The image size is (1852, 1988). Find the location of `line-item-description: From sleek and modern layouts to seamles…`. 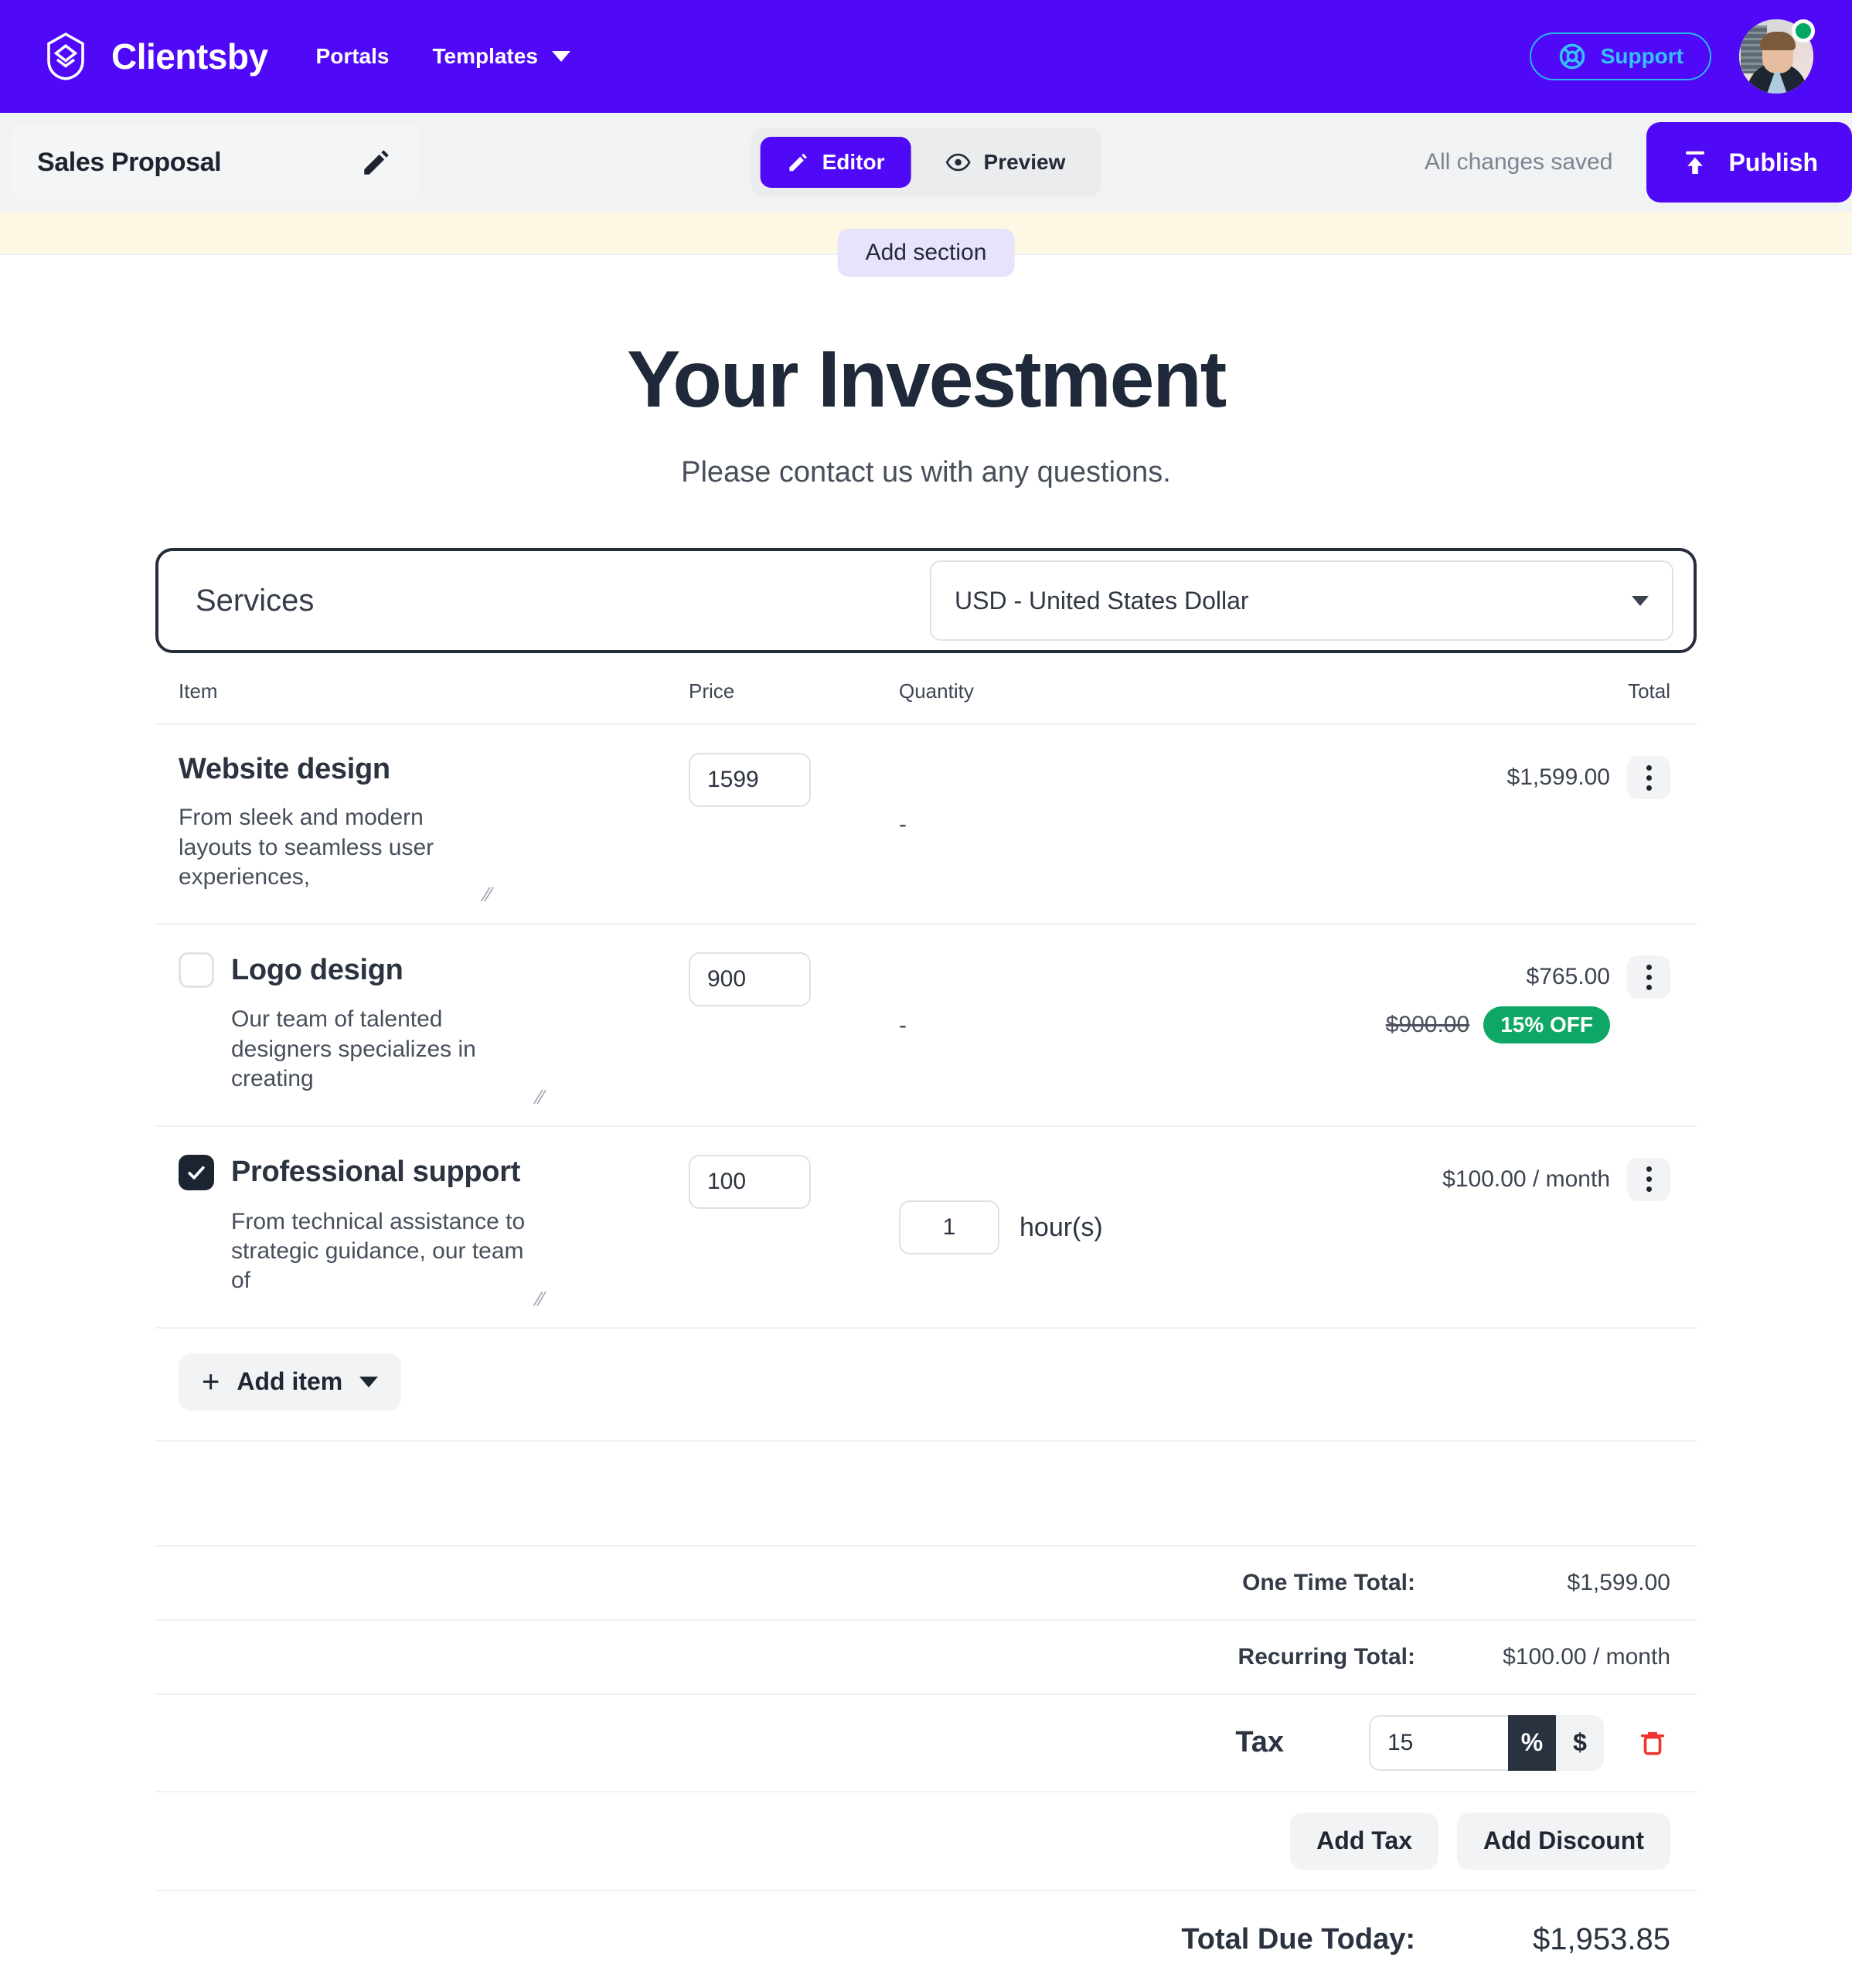

line-item-description: From sleek and modern layouts to seamles… is located at coordinates (337, 848).